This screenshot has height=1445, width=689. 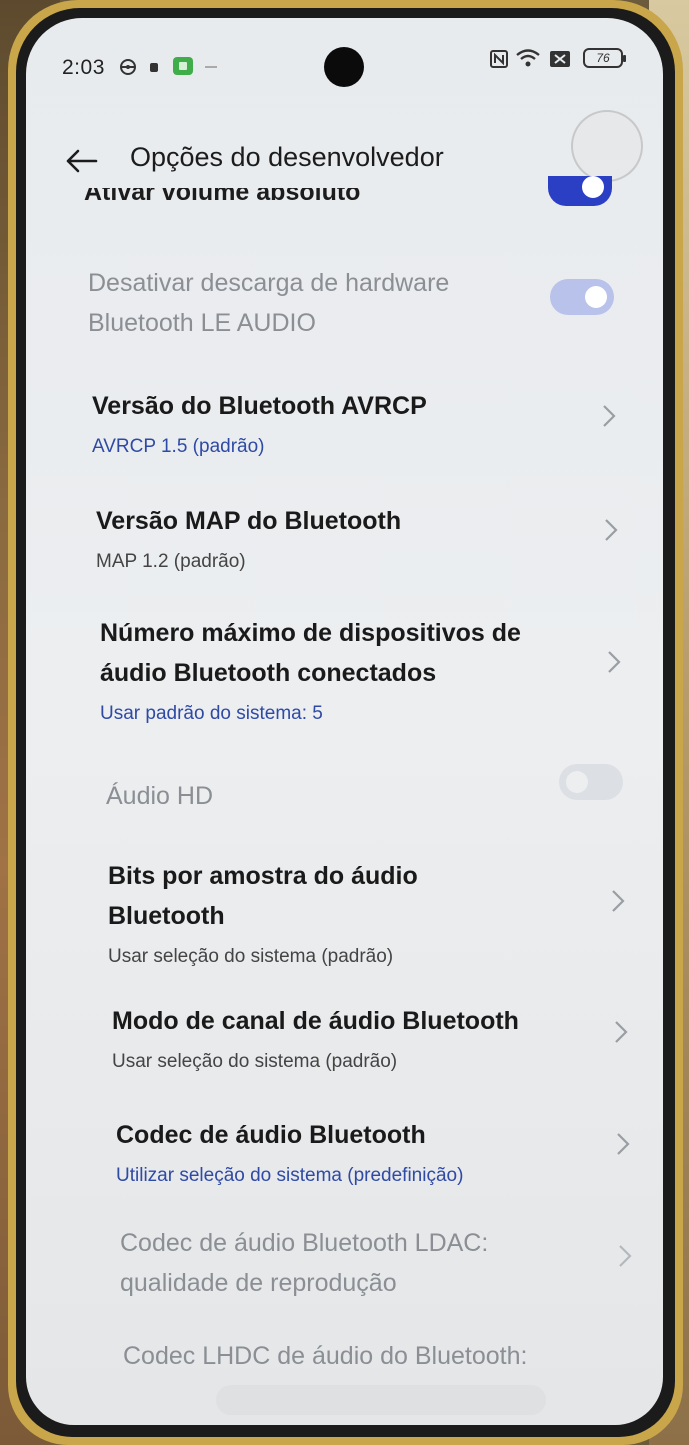 What do you see at coordinates (183, 66) in the screenshot?
I see `app-icon` at bounding box center [183, 66].